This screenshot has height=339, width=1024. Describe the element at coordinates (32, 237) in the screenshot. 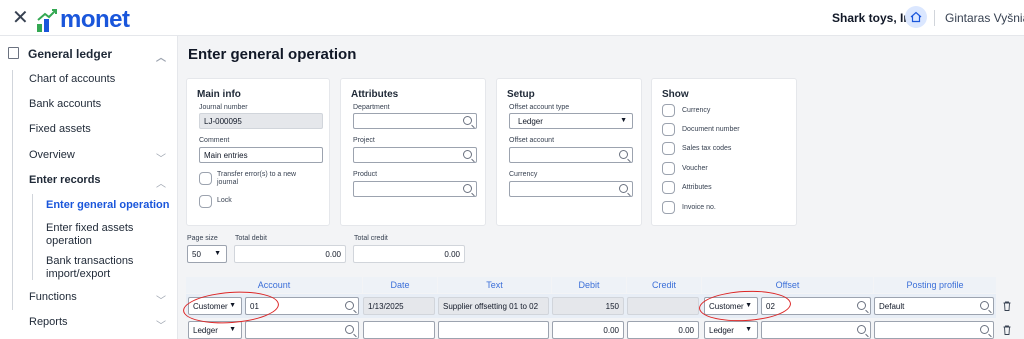

I see `sidebar-subtree-line` at that location.